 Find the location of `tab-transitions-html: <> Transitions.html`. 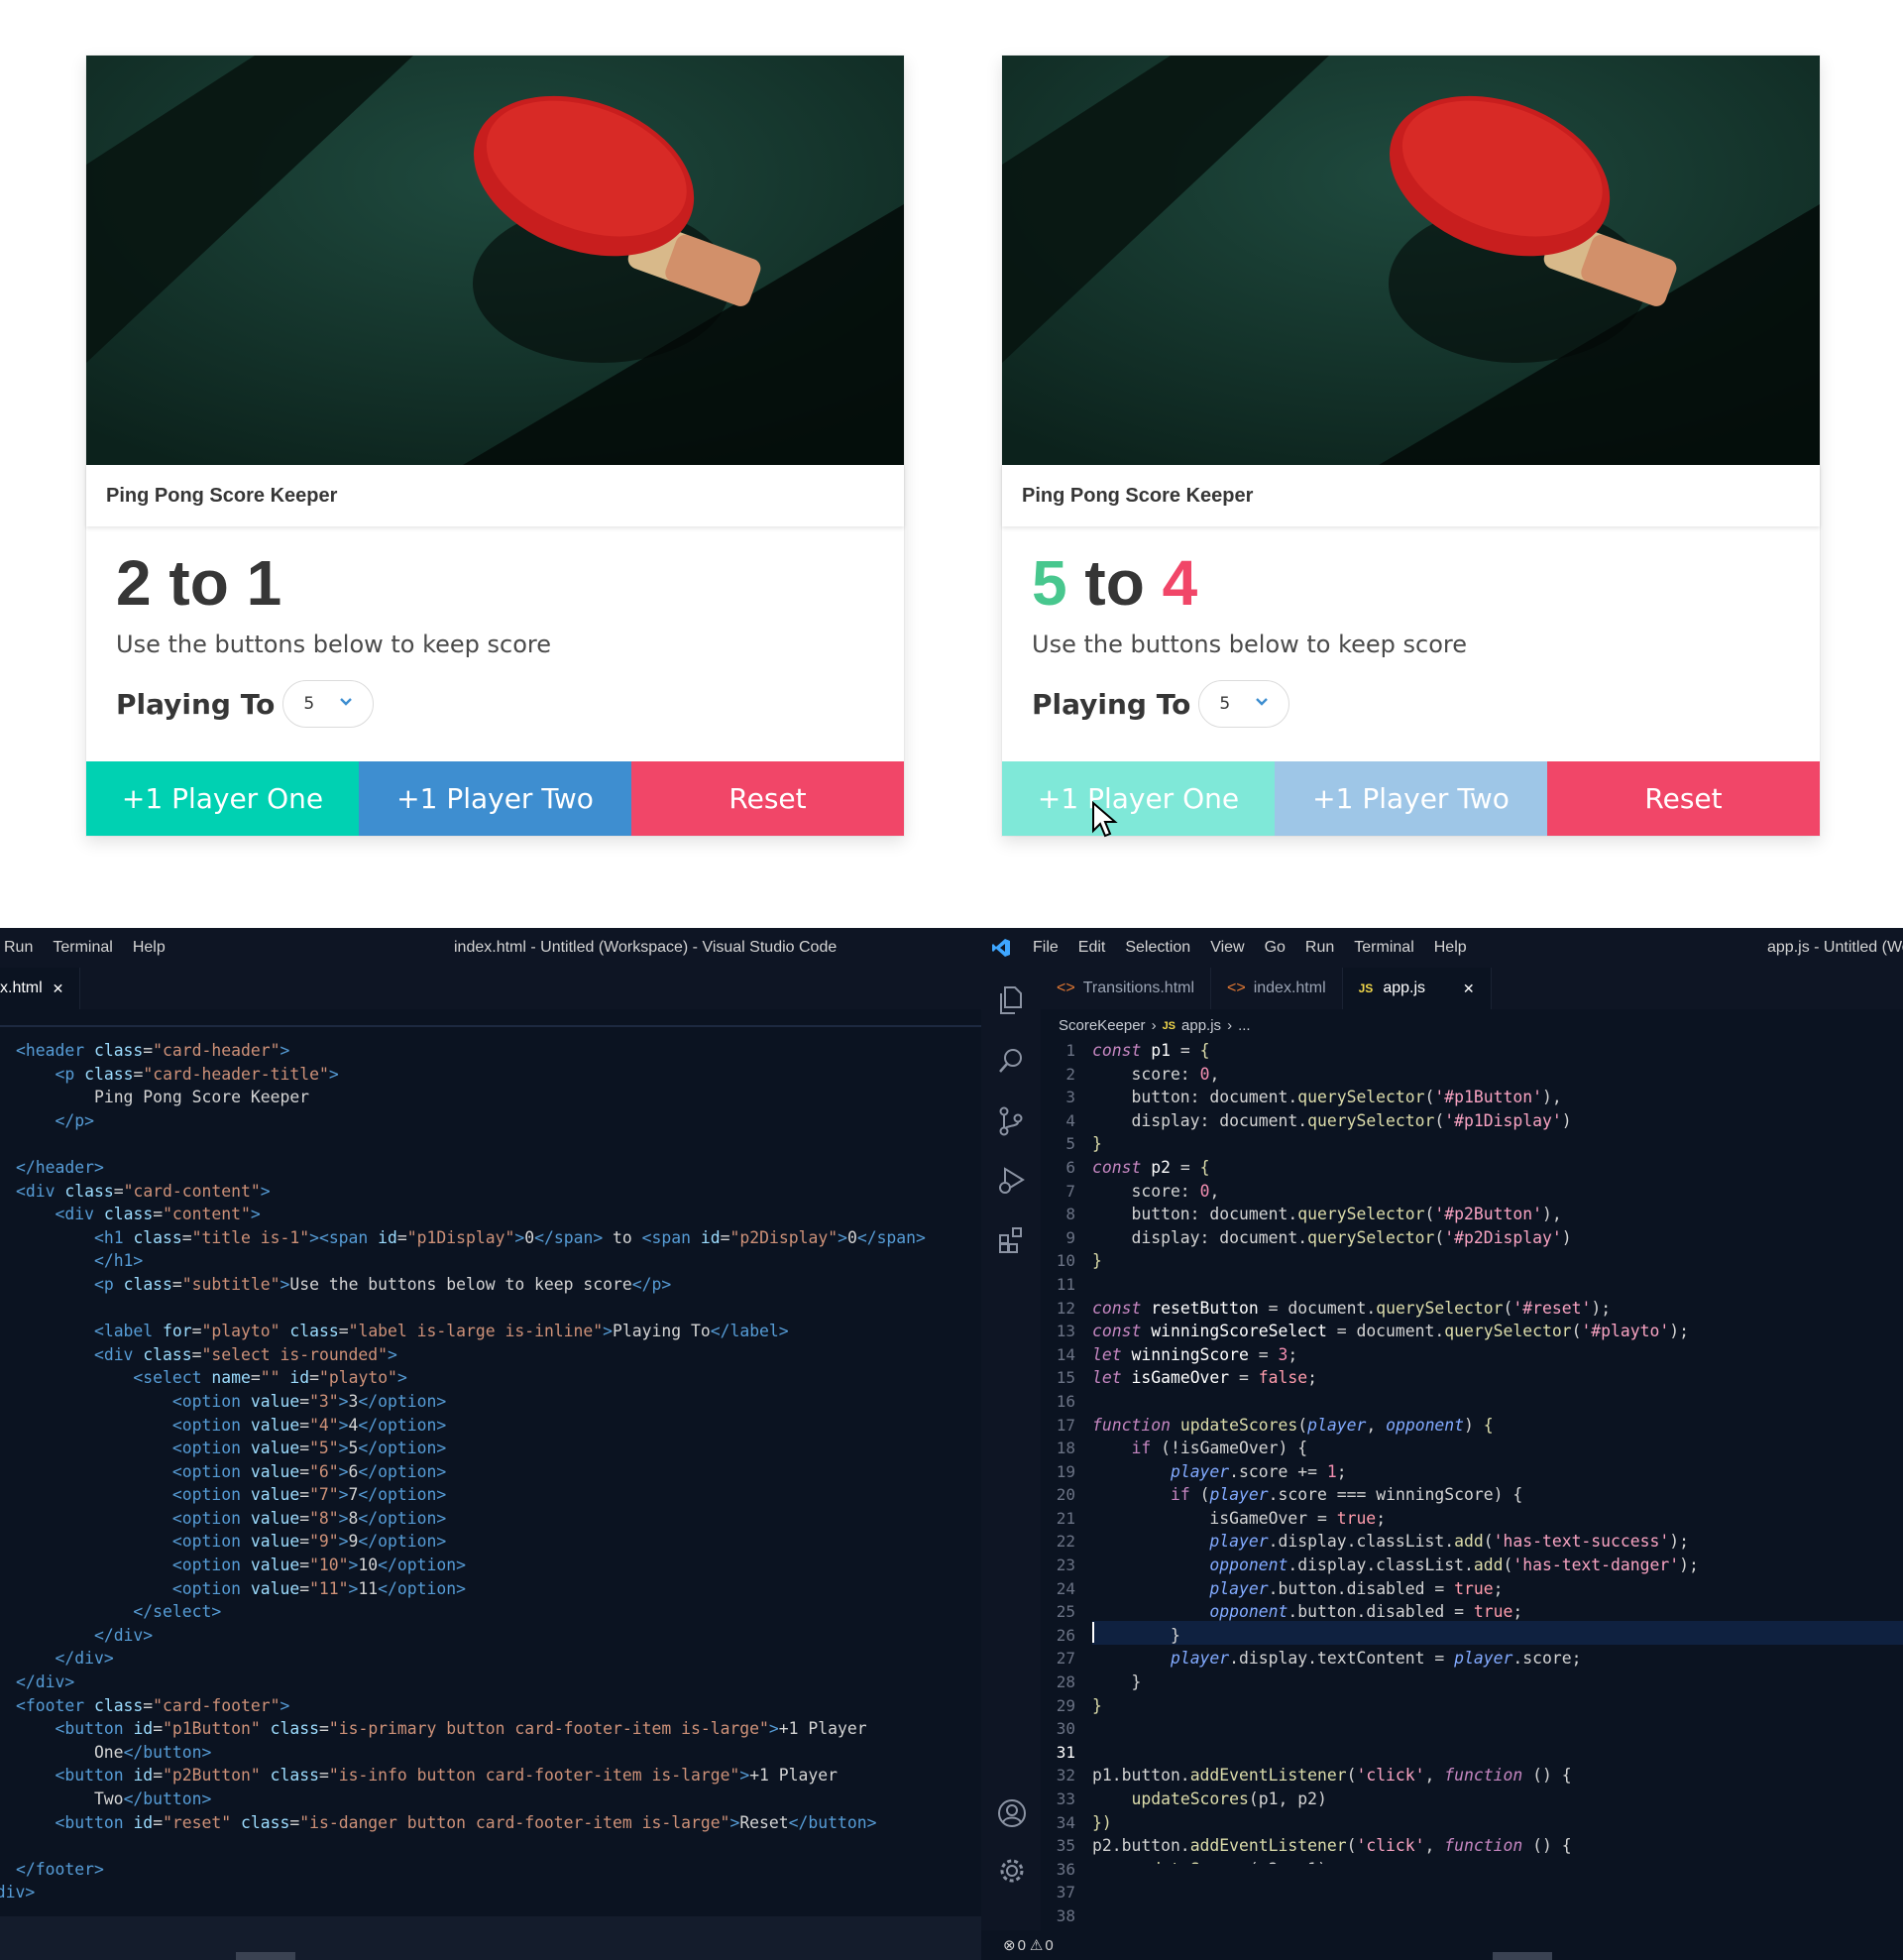

tab-transitions-html: <> Transitions.html is located at coordinates (1126, 988).